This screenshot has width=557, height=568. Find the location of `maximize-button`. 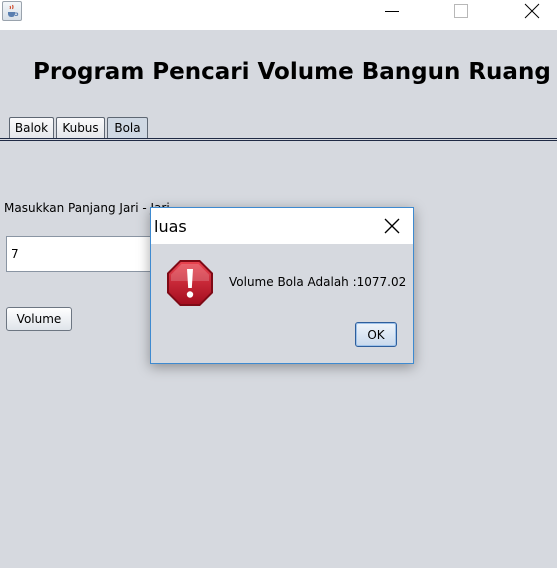

maximize-button is located at coordinates (461, 15).